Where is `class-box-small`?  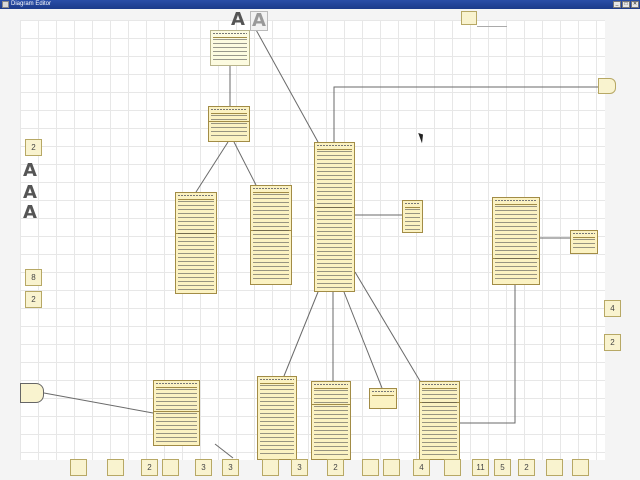
class-box-small is located at coordinates (412, 216).